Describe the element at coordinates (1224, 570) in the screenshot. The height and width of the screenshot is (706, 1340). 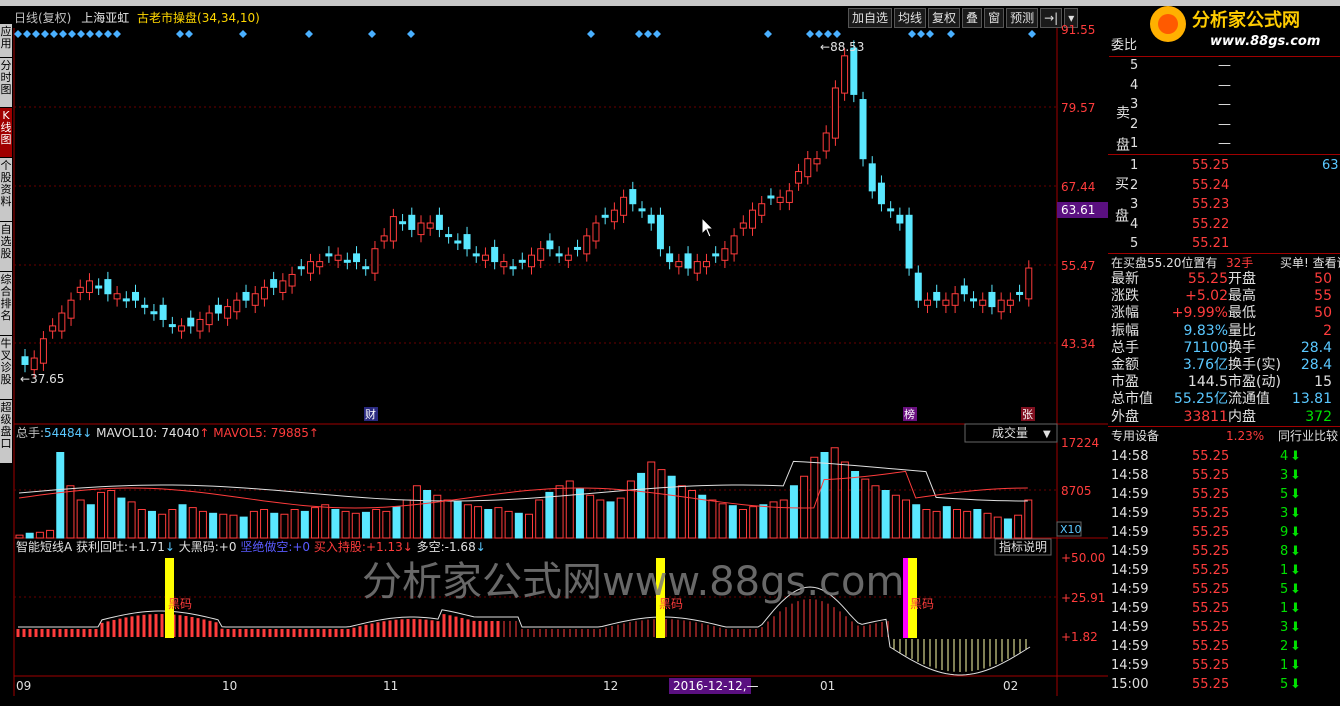
I see `tick-row: 14:59 55.25 1 ⬇` at that location.